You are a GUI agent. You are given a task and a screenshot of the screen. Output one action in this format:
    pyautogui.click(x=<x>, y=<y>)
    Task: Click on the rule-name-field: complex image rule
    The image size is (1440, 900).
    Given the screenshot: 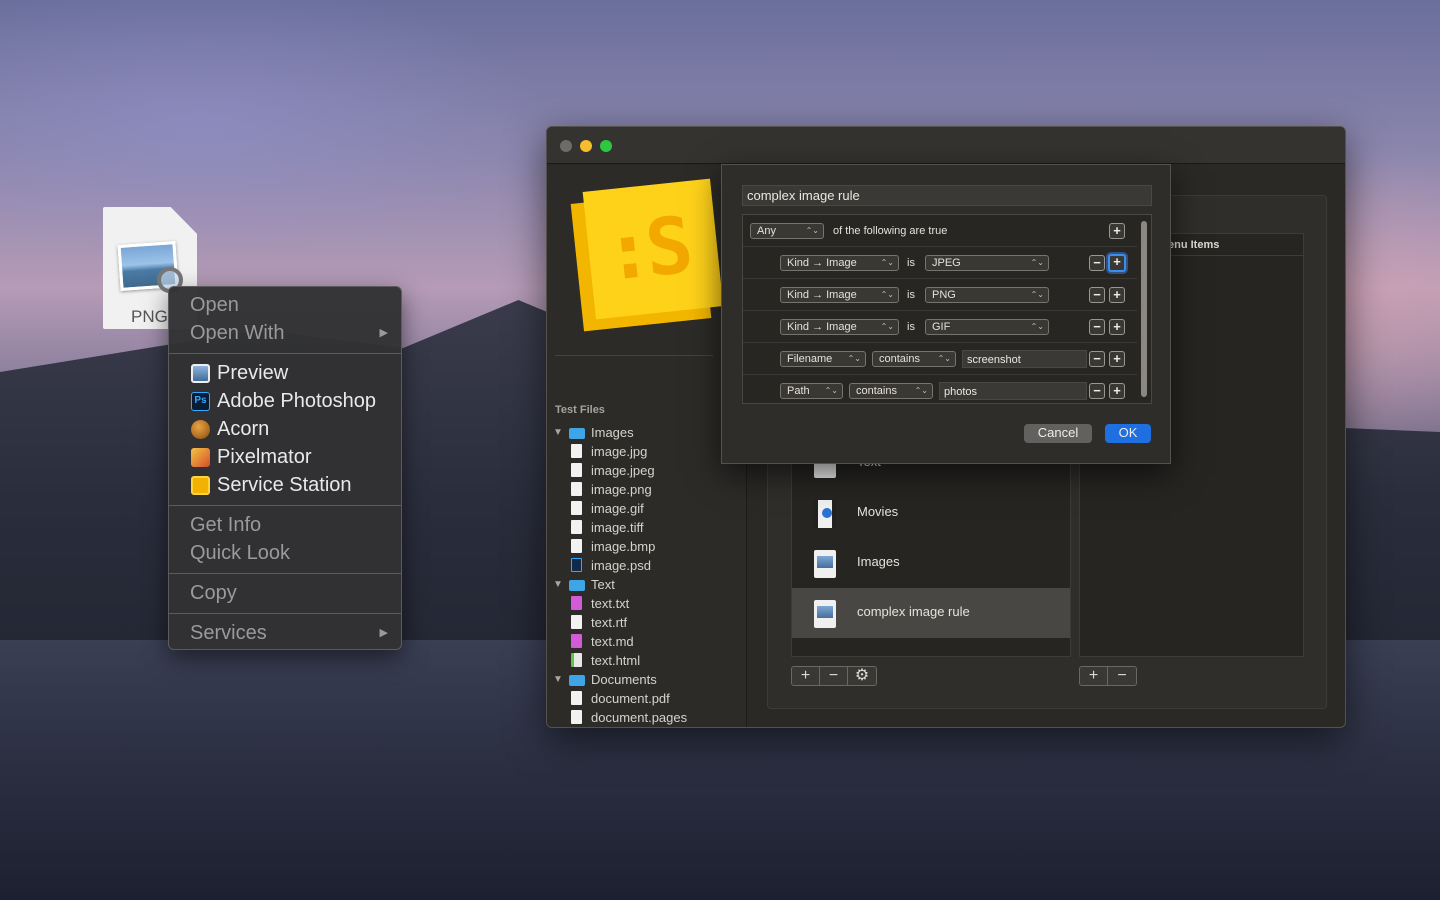 What is the action you would take?
    pyautogui.click(x=947, y=195)
    